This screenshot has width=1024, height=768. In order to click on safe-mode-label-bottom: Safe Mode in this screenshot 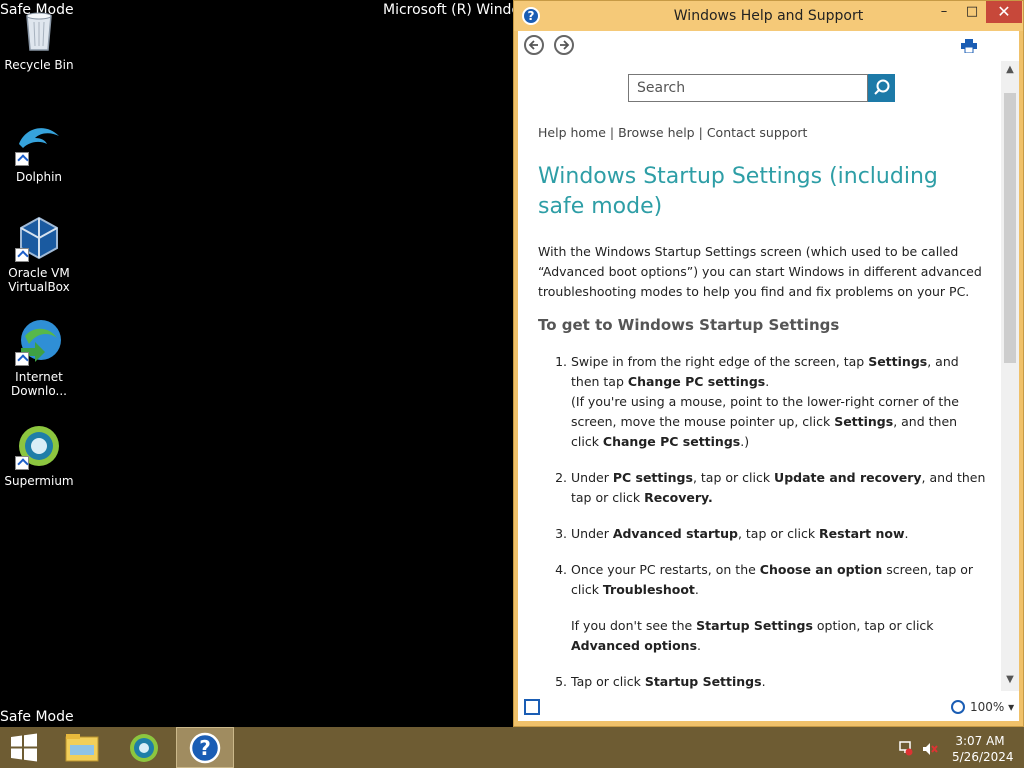, I will do `click(37, 717)`.